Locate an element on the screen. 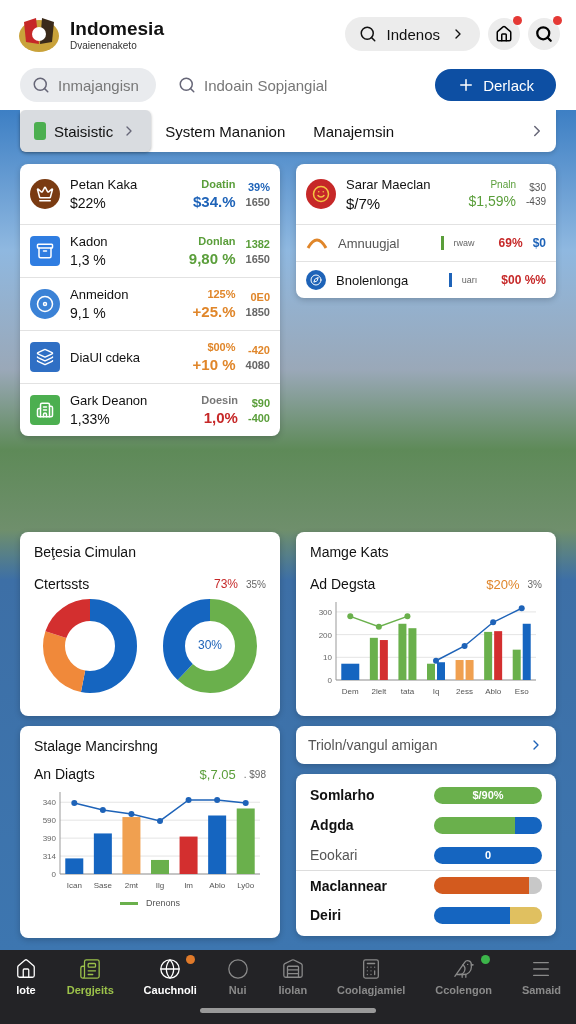 The width and height of the screenshot is (576, 1024). row-name: Amnuugjal is located at coordinates (369, 243).